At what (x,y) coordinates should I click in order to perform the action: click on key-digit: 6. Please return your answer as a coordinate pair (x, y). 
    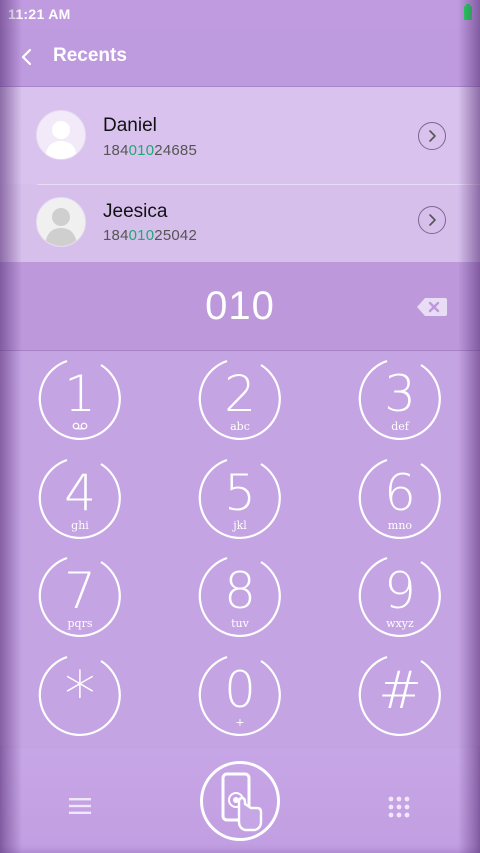
    Looking at the image, I should click on (400, 493).